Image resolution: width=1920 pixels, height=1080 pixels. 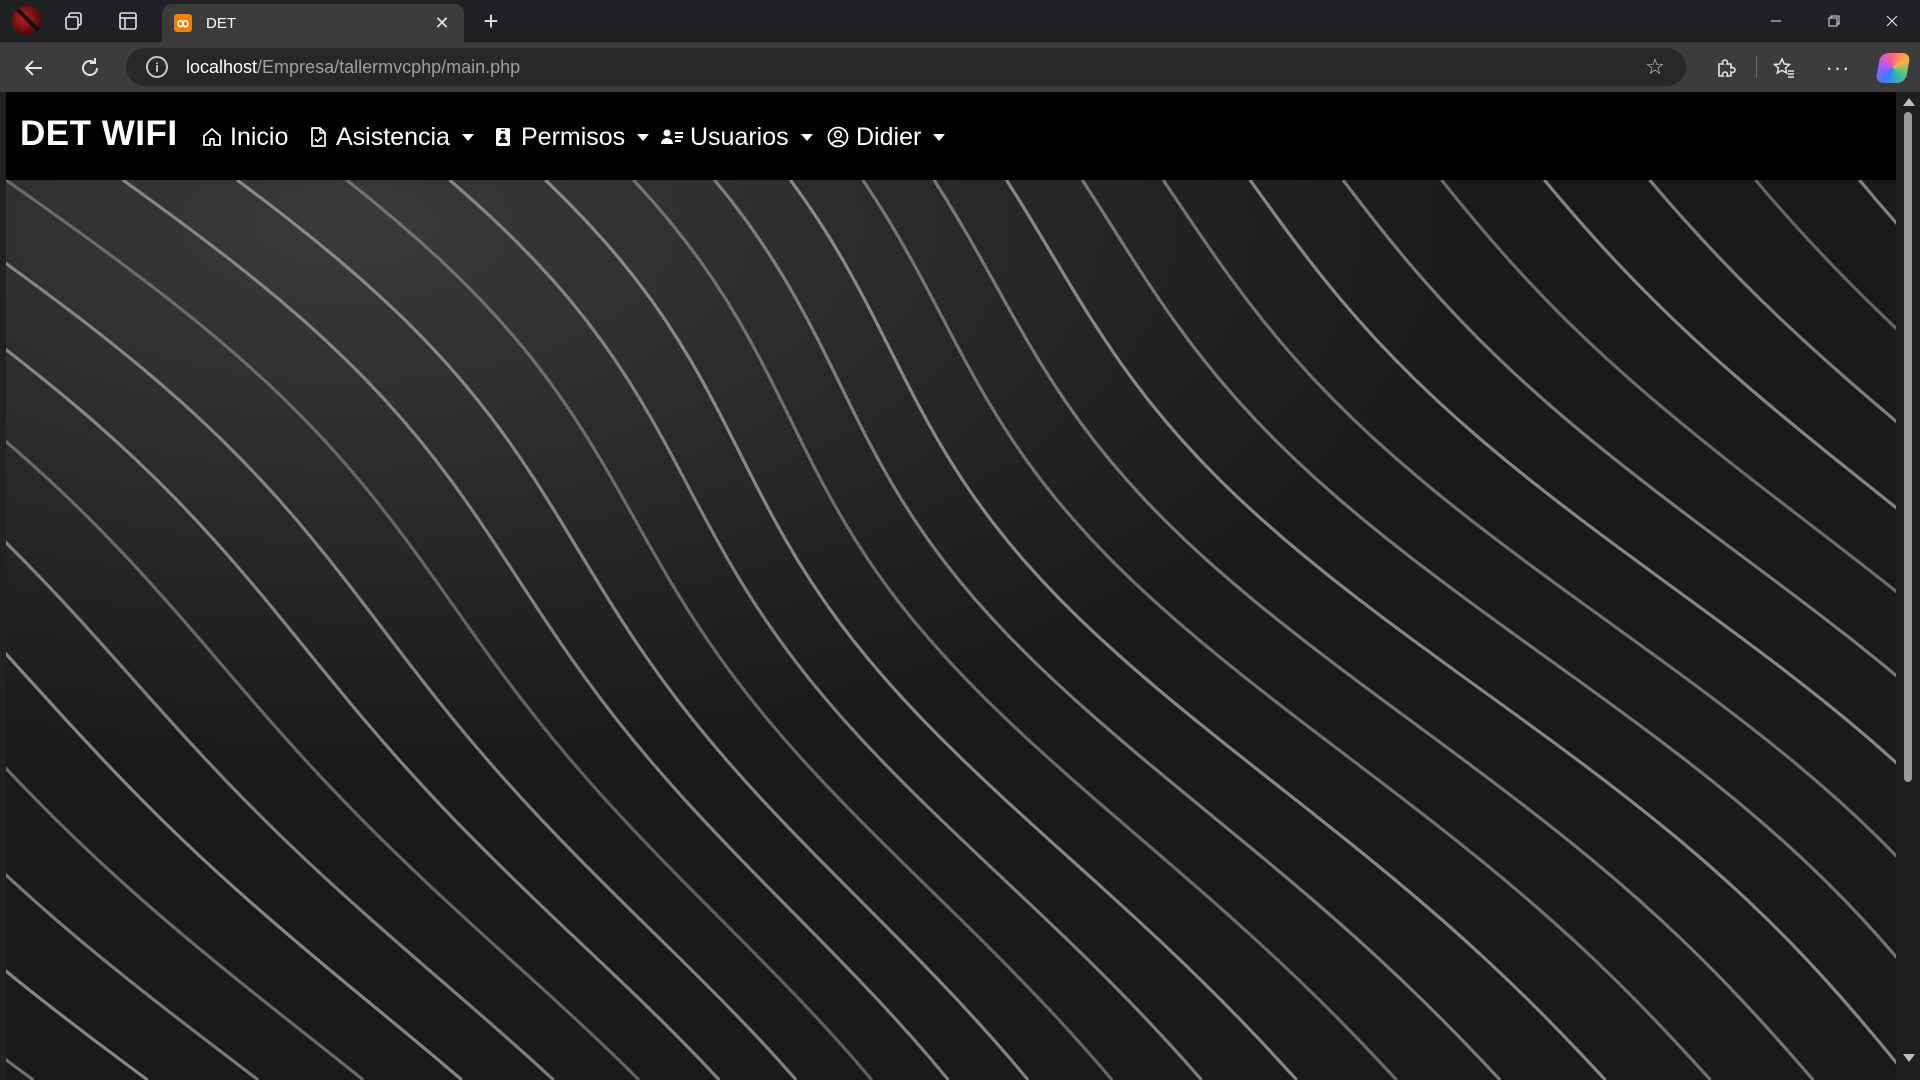 What do you see at coordinates (183, 23) in the screenshot?
I see `xampp-favicon-icon: ꝏ` at bounding box center [183, 23].